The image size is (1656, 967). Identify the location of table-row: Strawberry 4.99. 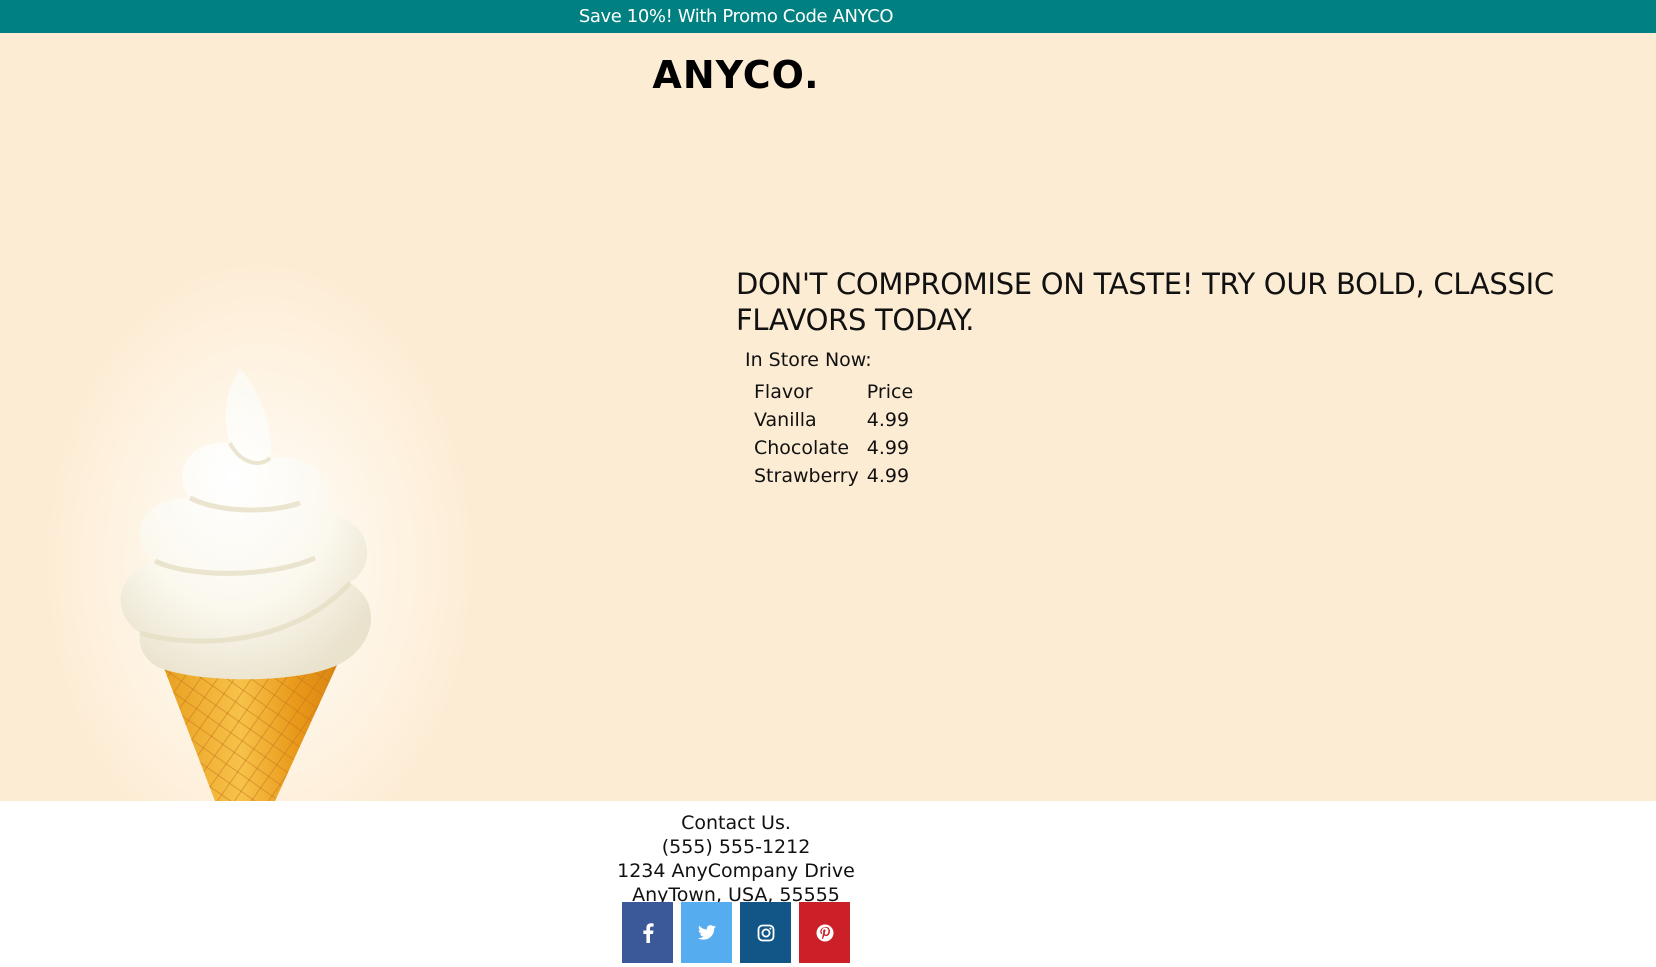
(833, 476).